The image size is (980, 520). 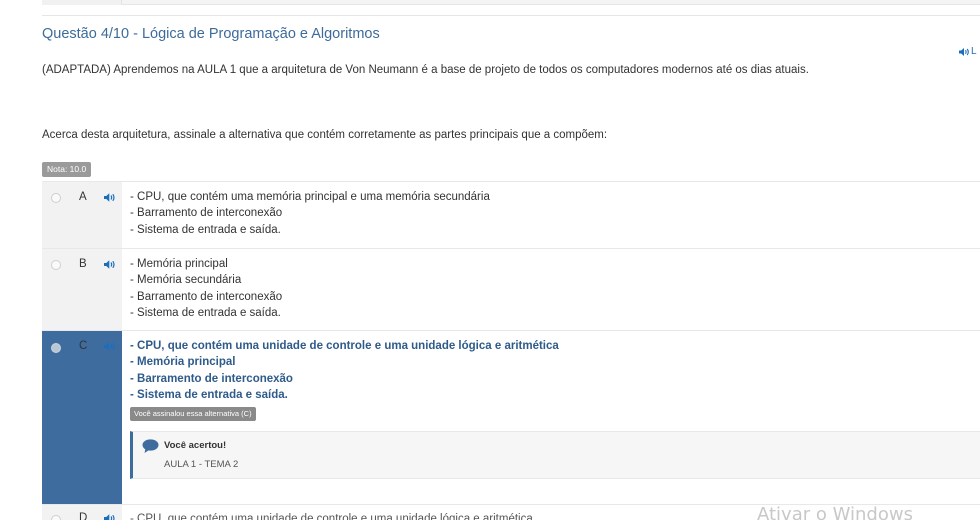 What do you see at coordinates (83, 516) in the screenshot?
I see `option-letter: D` at bounding box center [83, 516].